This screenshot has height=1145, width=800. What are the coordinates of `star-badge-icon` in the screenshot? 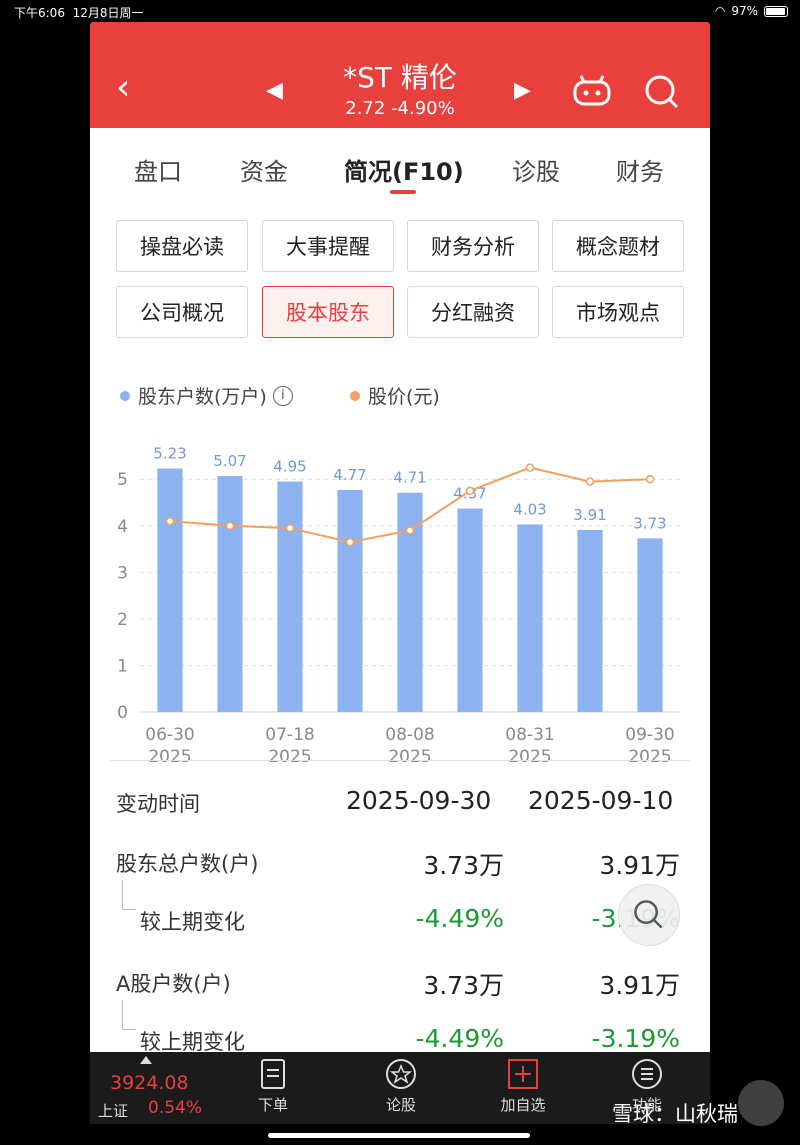 It's located at (401, 1074).